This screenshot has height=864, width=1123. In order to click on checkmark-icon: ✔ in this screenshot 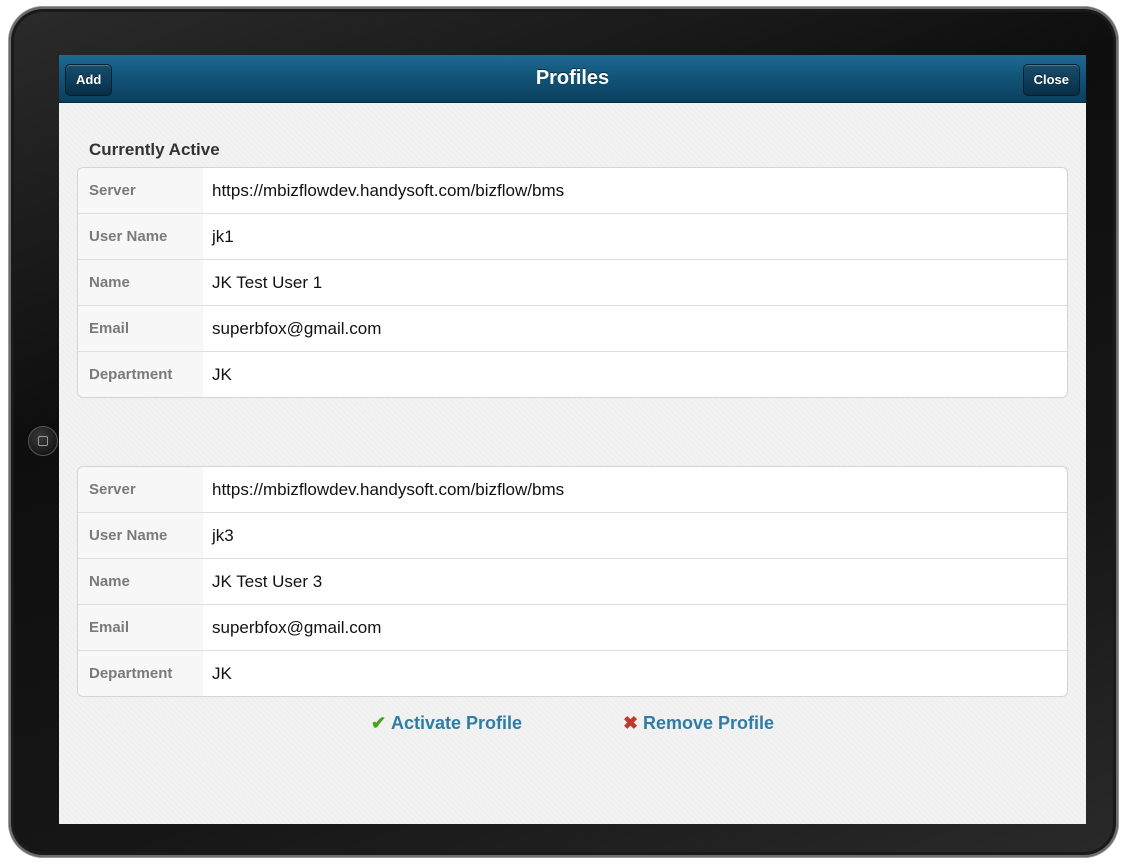, I will do `click(379, 723)`.